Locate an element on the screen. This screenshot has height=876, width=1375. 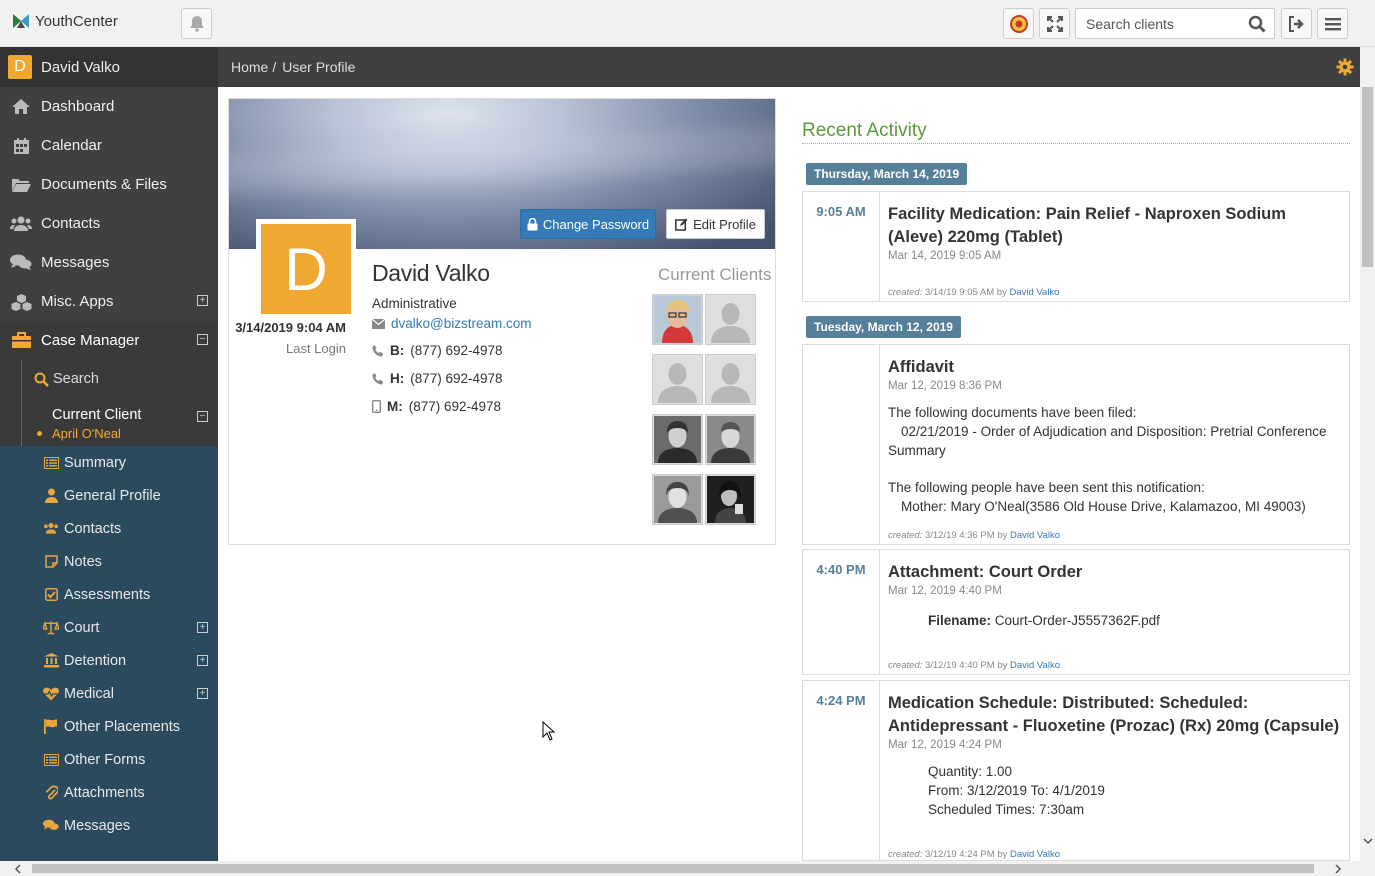
building-icon is located at coordinates (51, 660).